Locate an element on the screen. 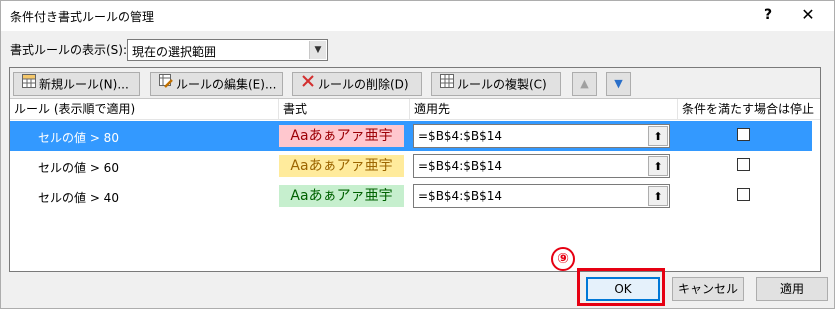 The image size is (835, 309). delete-x-icon is located at coordinates (308, 84).